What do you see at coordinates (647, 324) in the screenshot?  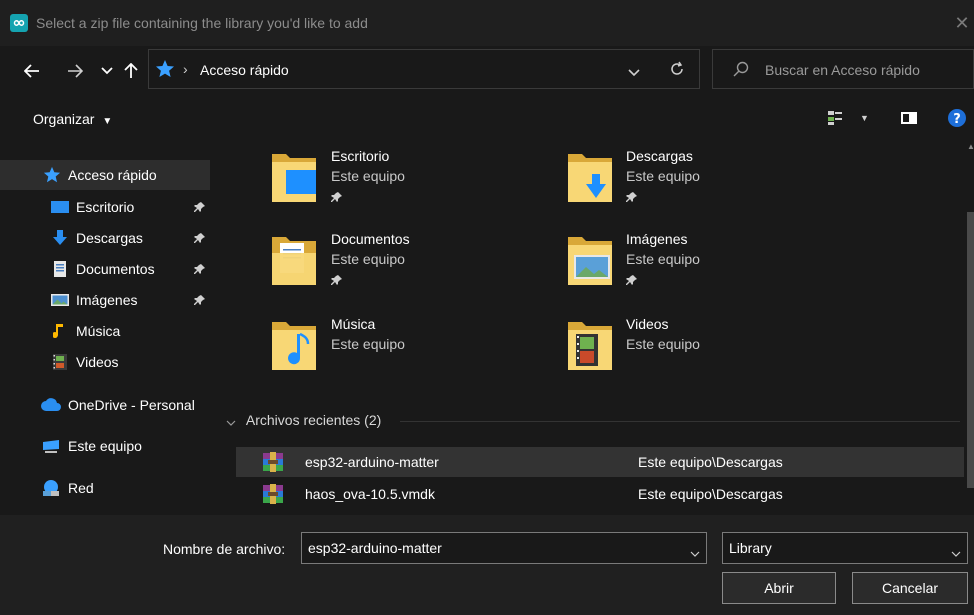 I see `folder-name: Videos` at bounding box center [647, 324].